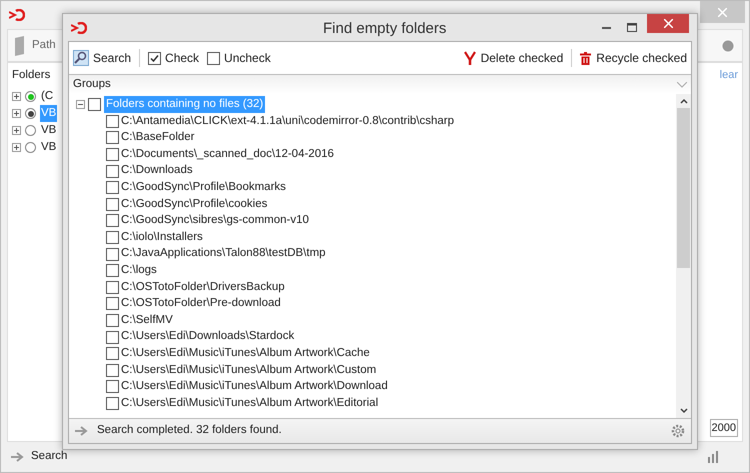 The width and height of the screenshot is (750, 473). What do you see at coordinates (162, 237) in the screenshot?
I see `folder-path: C:\iolo\Installers` at bounding box center [162, 237].